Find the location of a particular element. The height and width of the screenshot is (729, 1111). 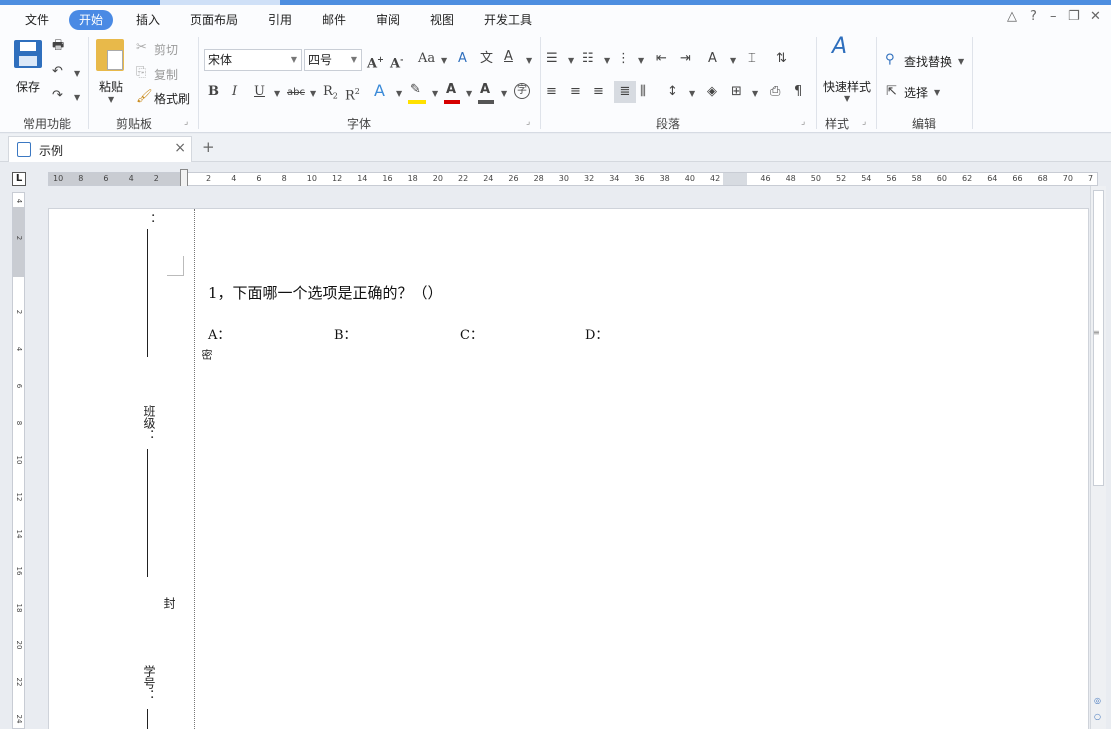

option-b: B： is located at coordinates (345, 333).